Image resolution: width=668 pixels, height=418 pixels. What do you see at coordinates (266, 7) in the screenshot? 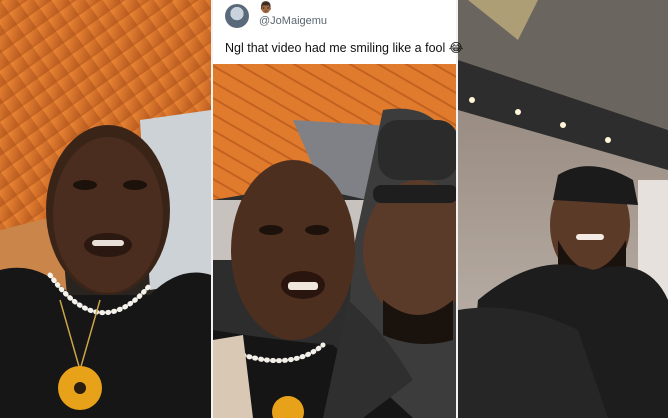
I see `person-emoji-icon: 👨🏾` at bounding box center [266, 7].